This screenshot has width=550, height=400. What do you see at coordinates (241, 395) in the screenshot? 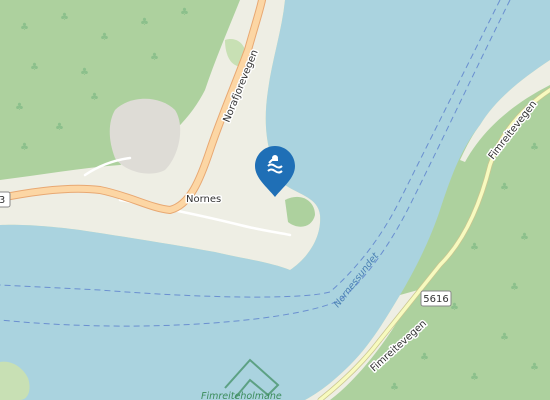
I see `protected-area-label: Fimreiteholmane` at bounding box center [241, 395].